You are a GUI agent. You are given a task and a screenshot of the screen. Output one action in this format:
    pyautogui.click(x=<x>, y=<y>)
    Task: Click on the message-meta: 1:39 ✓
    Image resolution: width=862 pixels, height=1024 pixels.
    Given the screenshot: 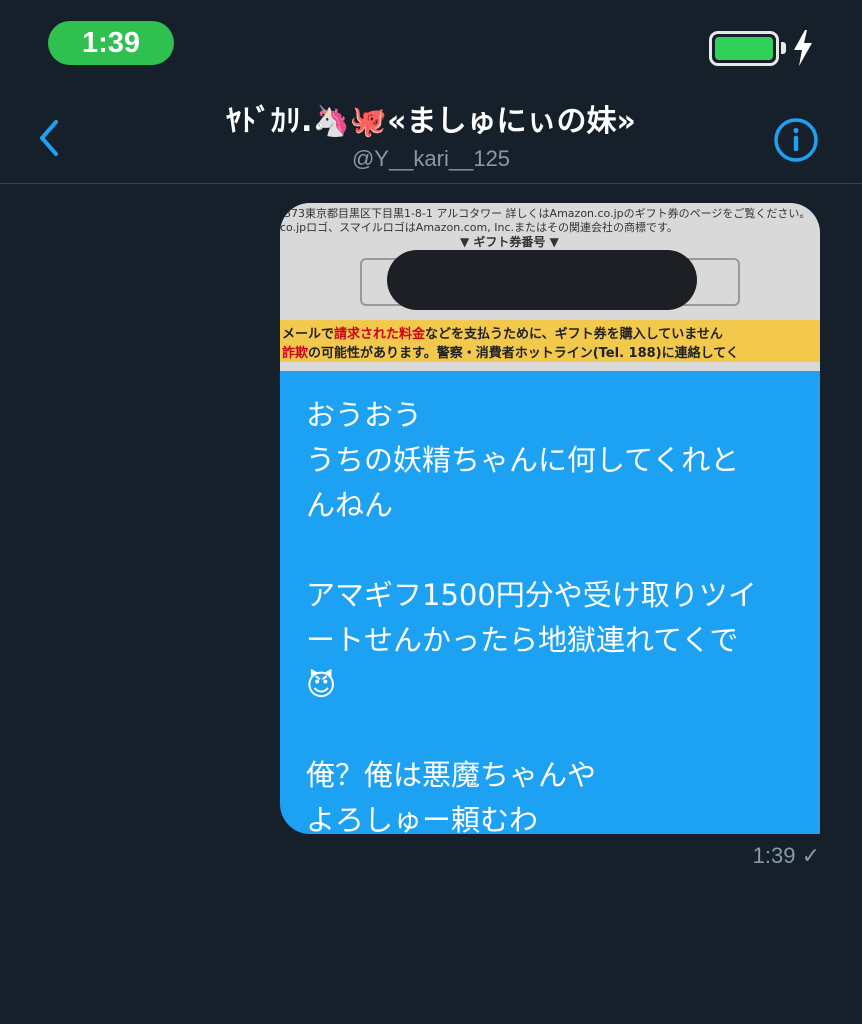 What is the action you would take?
    pyautogui.click(x=760, y=856)
    